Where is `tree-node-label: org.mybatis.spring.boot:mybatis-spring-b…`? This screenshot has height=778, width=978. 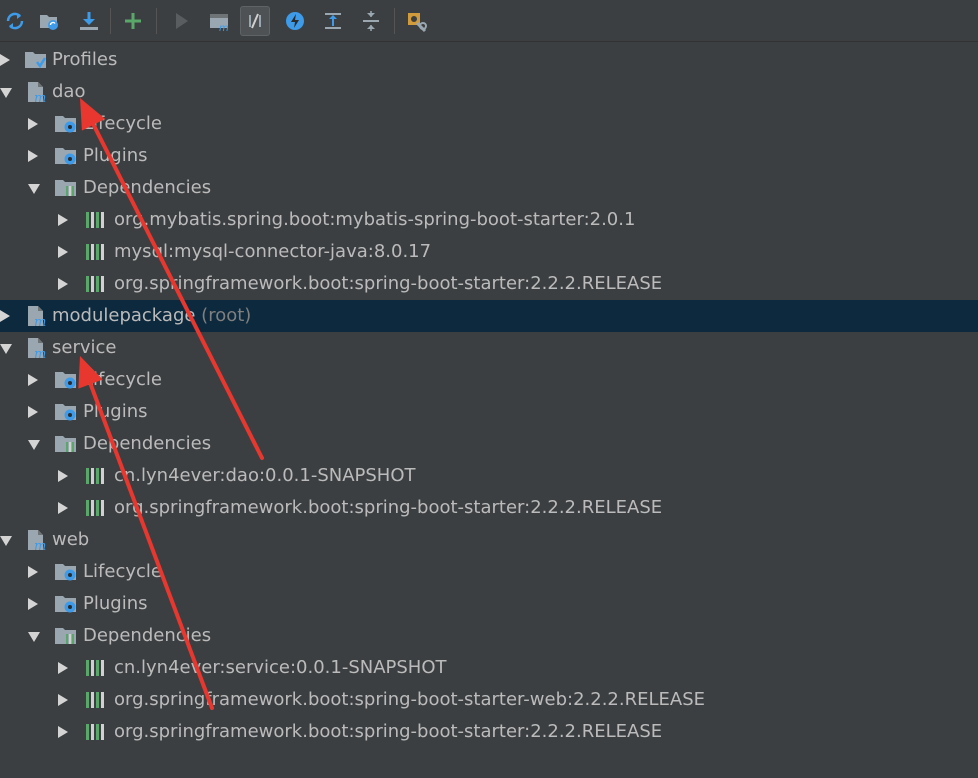 tree-node-label: org.mybatis.spring.boot:mybatis-spring-b… is located at coordinates (374, 220).